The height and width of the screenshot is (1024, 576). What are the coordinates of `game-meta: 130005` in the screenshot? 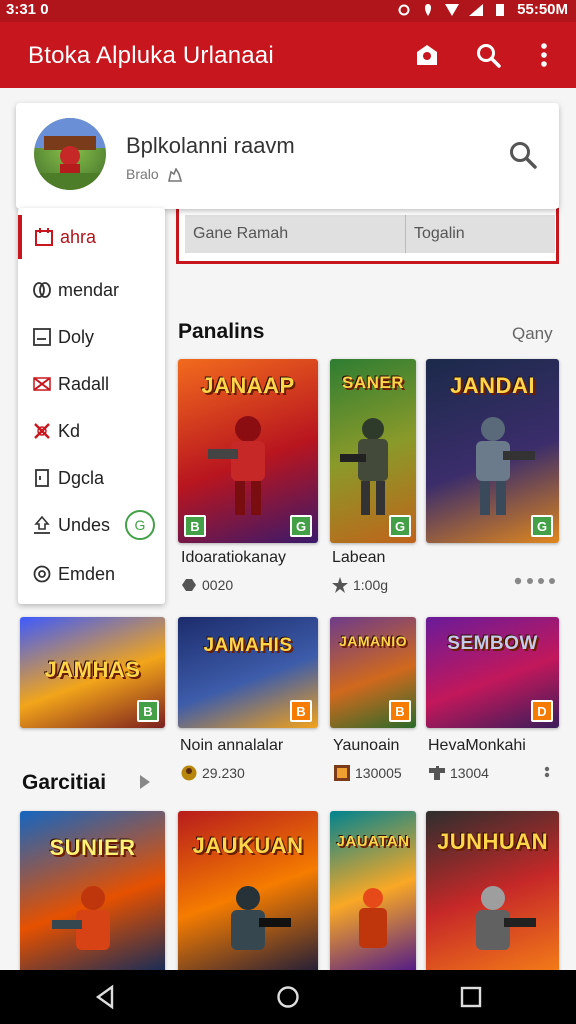 It's located at (367, 773).